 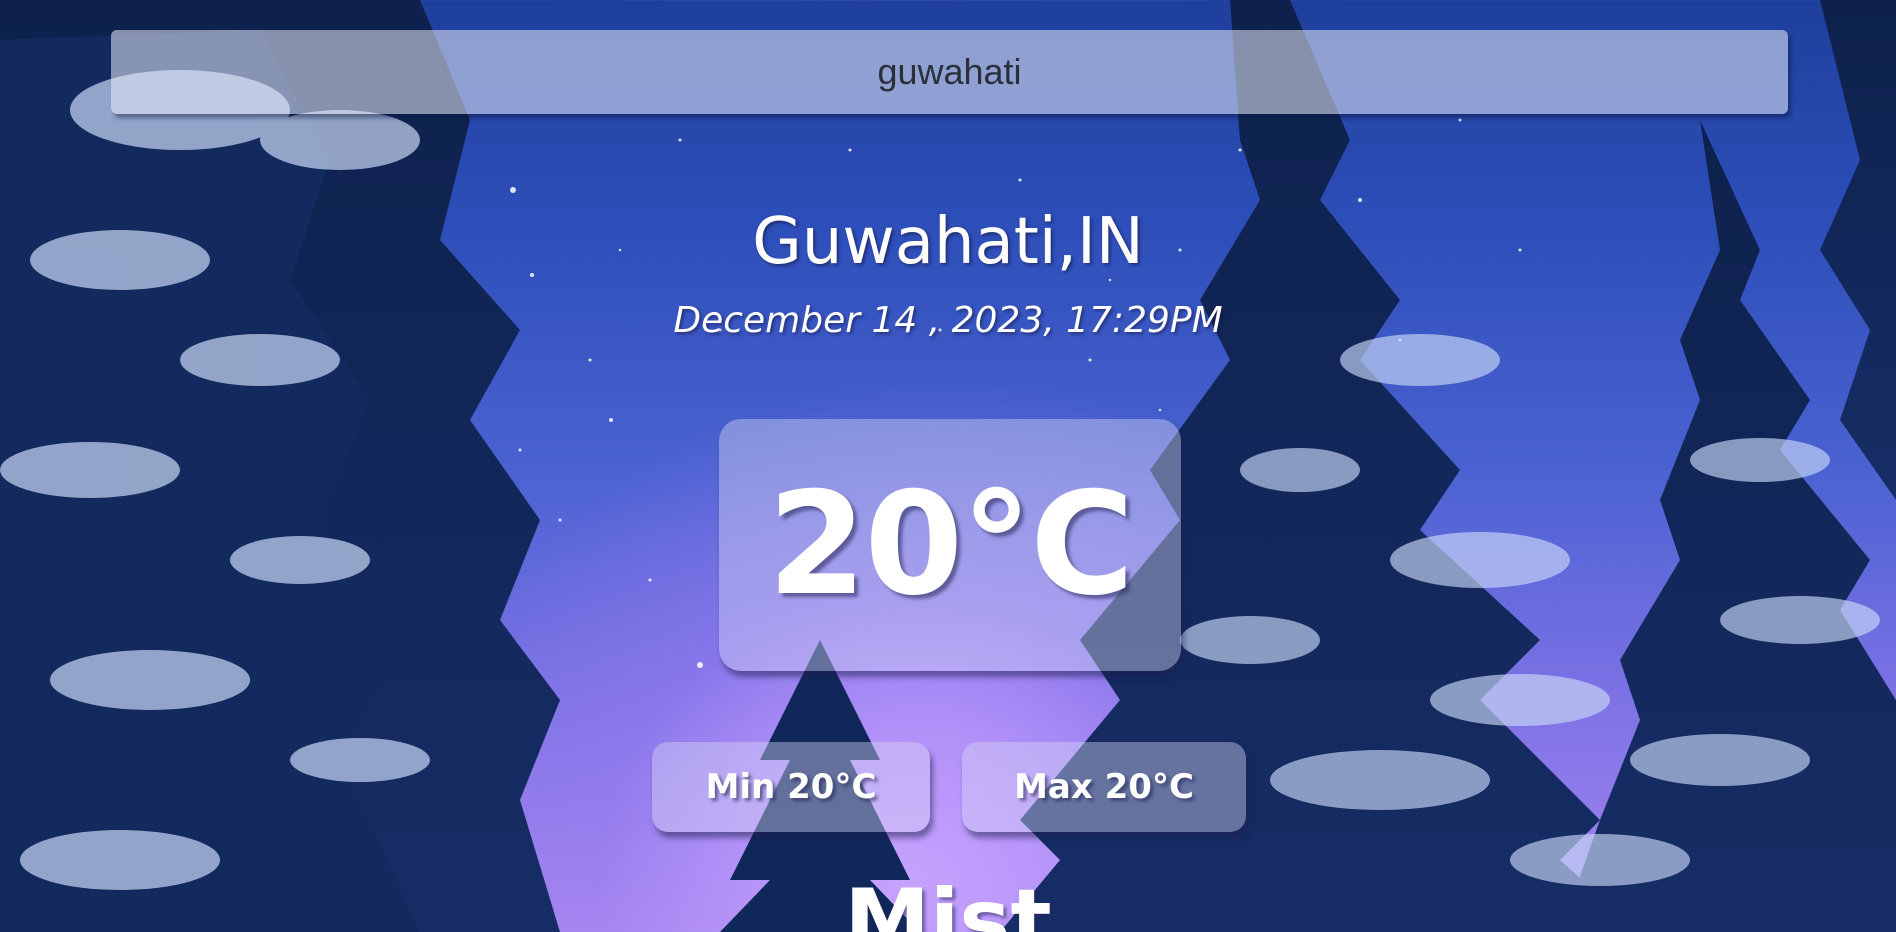 I want to click on max-temperature-badge: Max 20°C, so click(x=1104, y=787).